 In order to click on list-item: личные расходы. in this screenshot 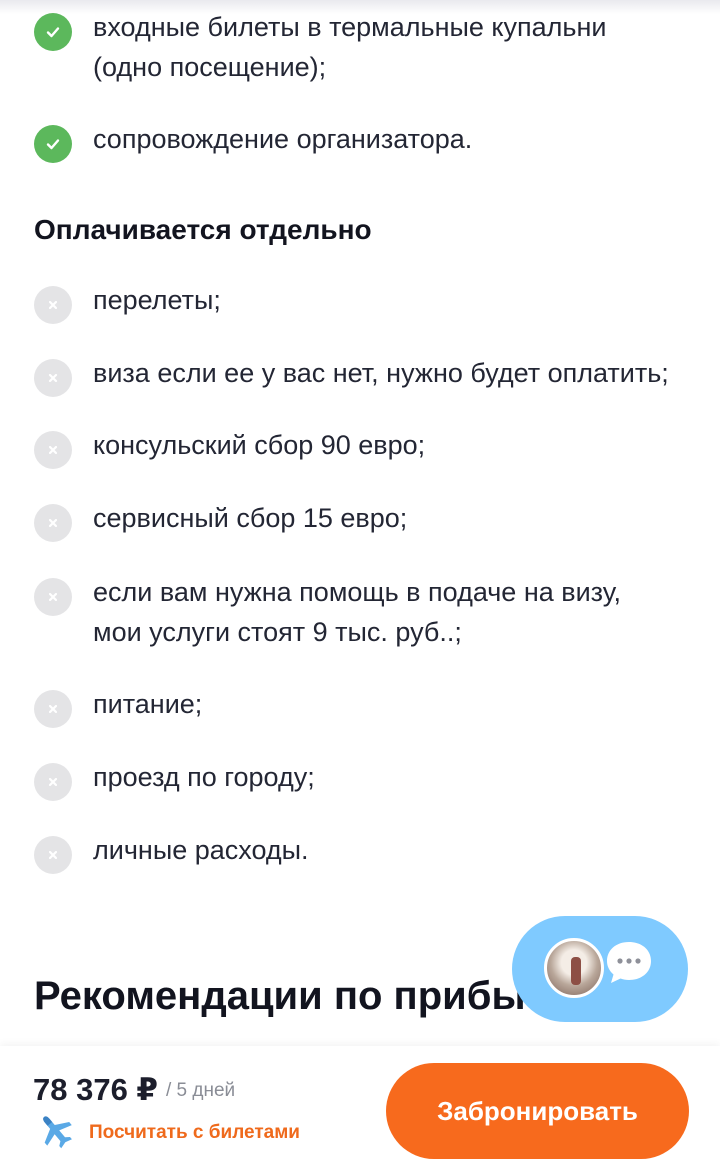, I will do `click(364, 854)`.